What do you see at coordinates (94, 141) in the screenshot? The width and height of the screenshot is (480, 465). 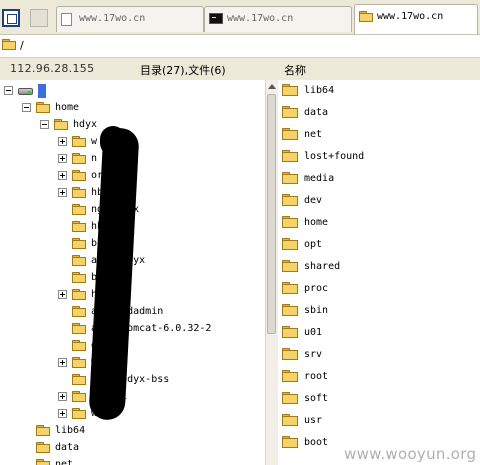 I see `tree-item-label: w` at bounding box center [94, 141].